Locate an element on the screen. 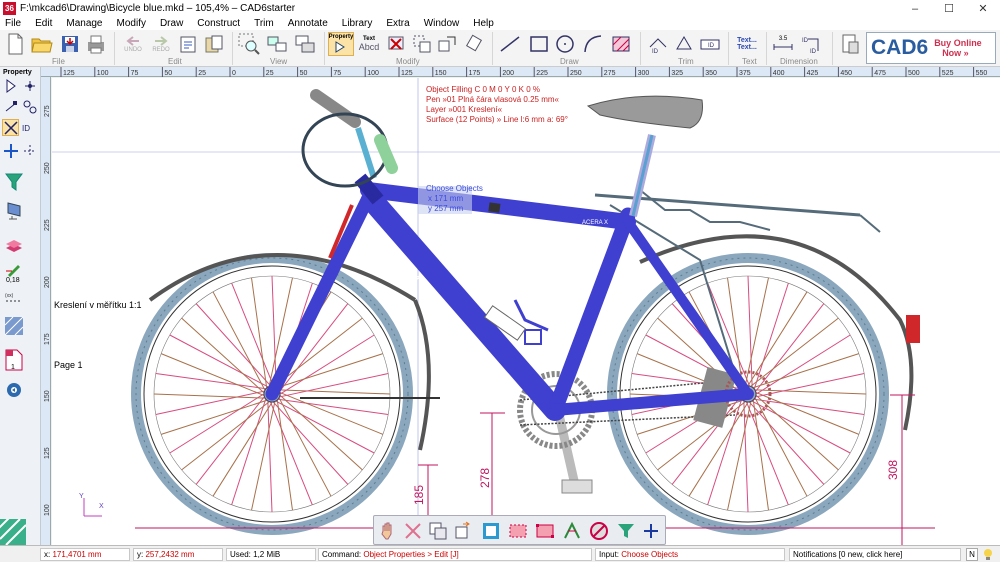 Image resolution: width=1000 pixels, height=562 pixels. copy-icon is located at coordinates (438, 531).